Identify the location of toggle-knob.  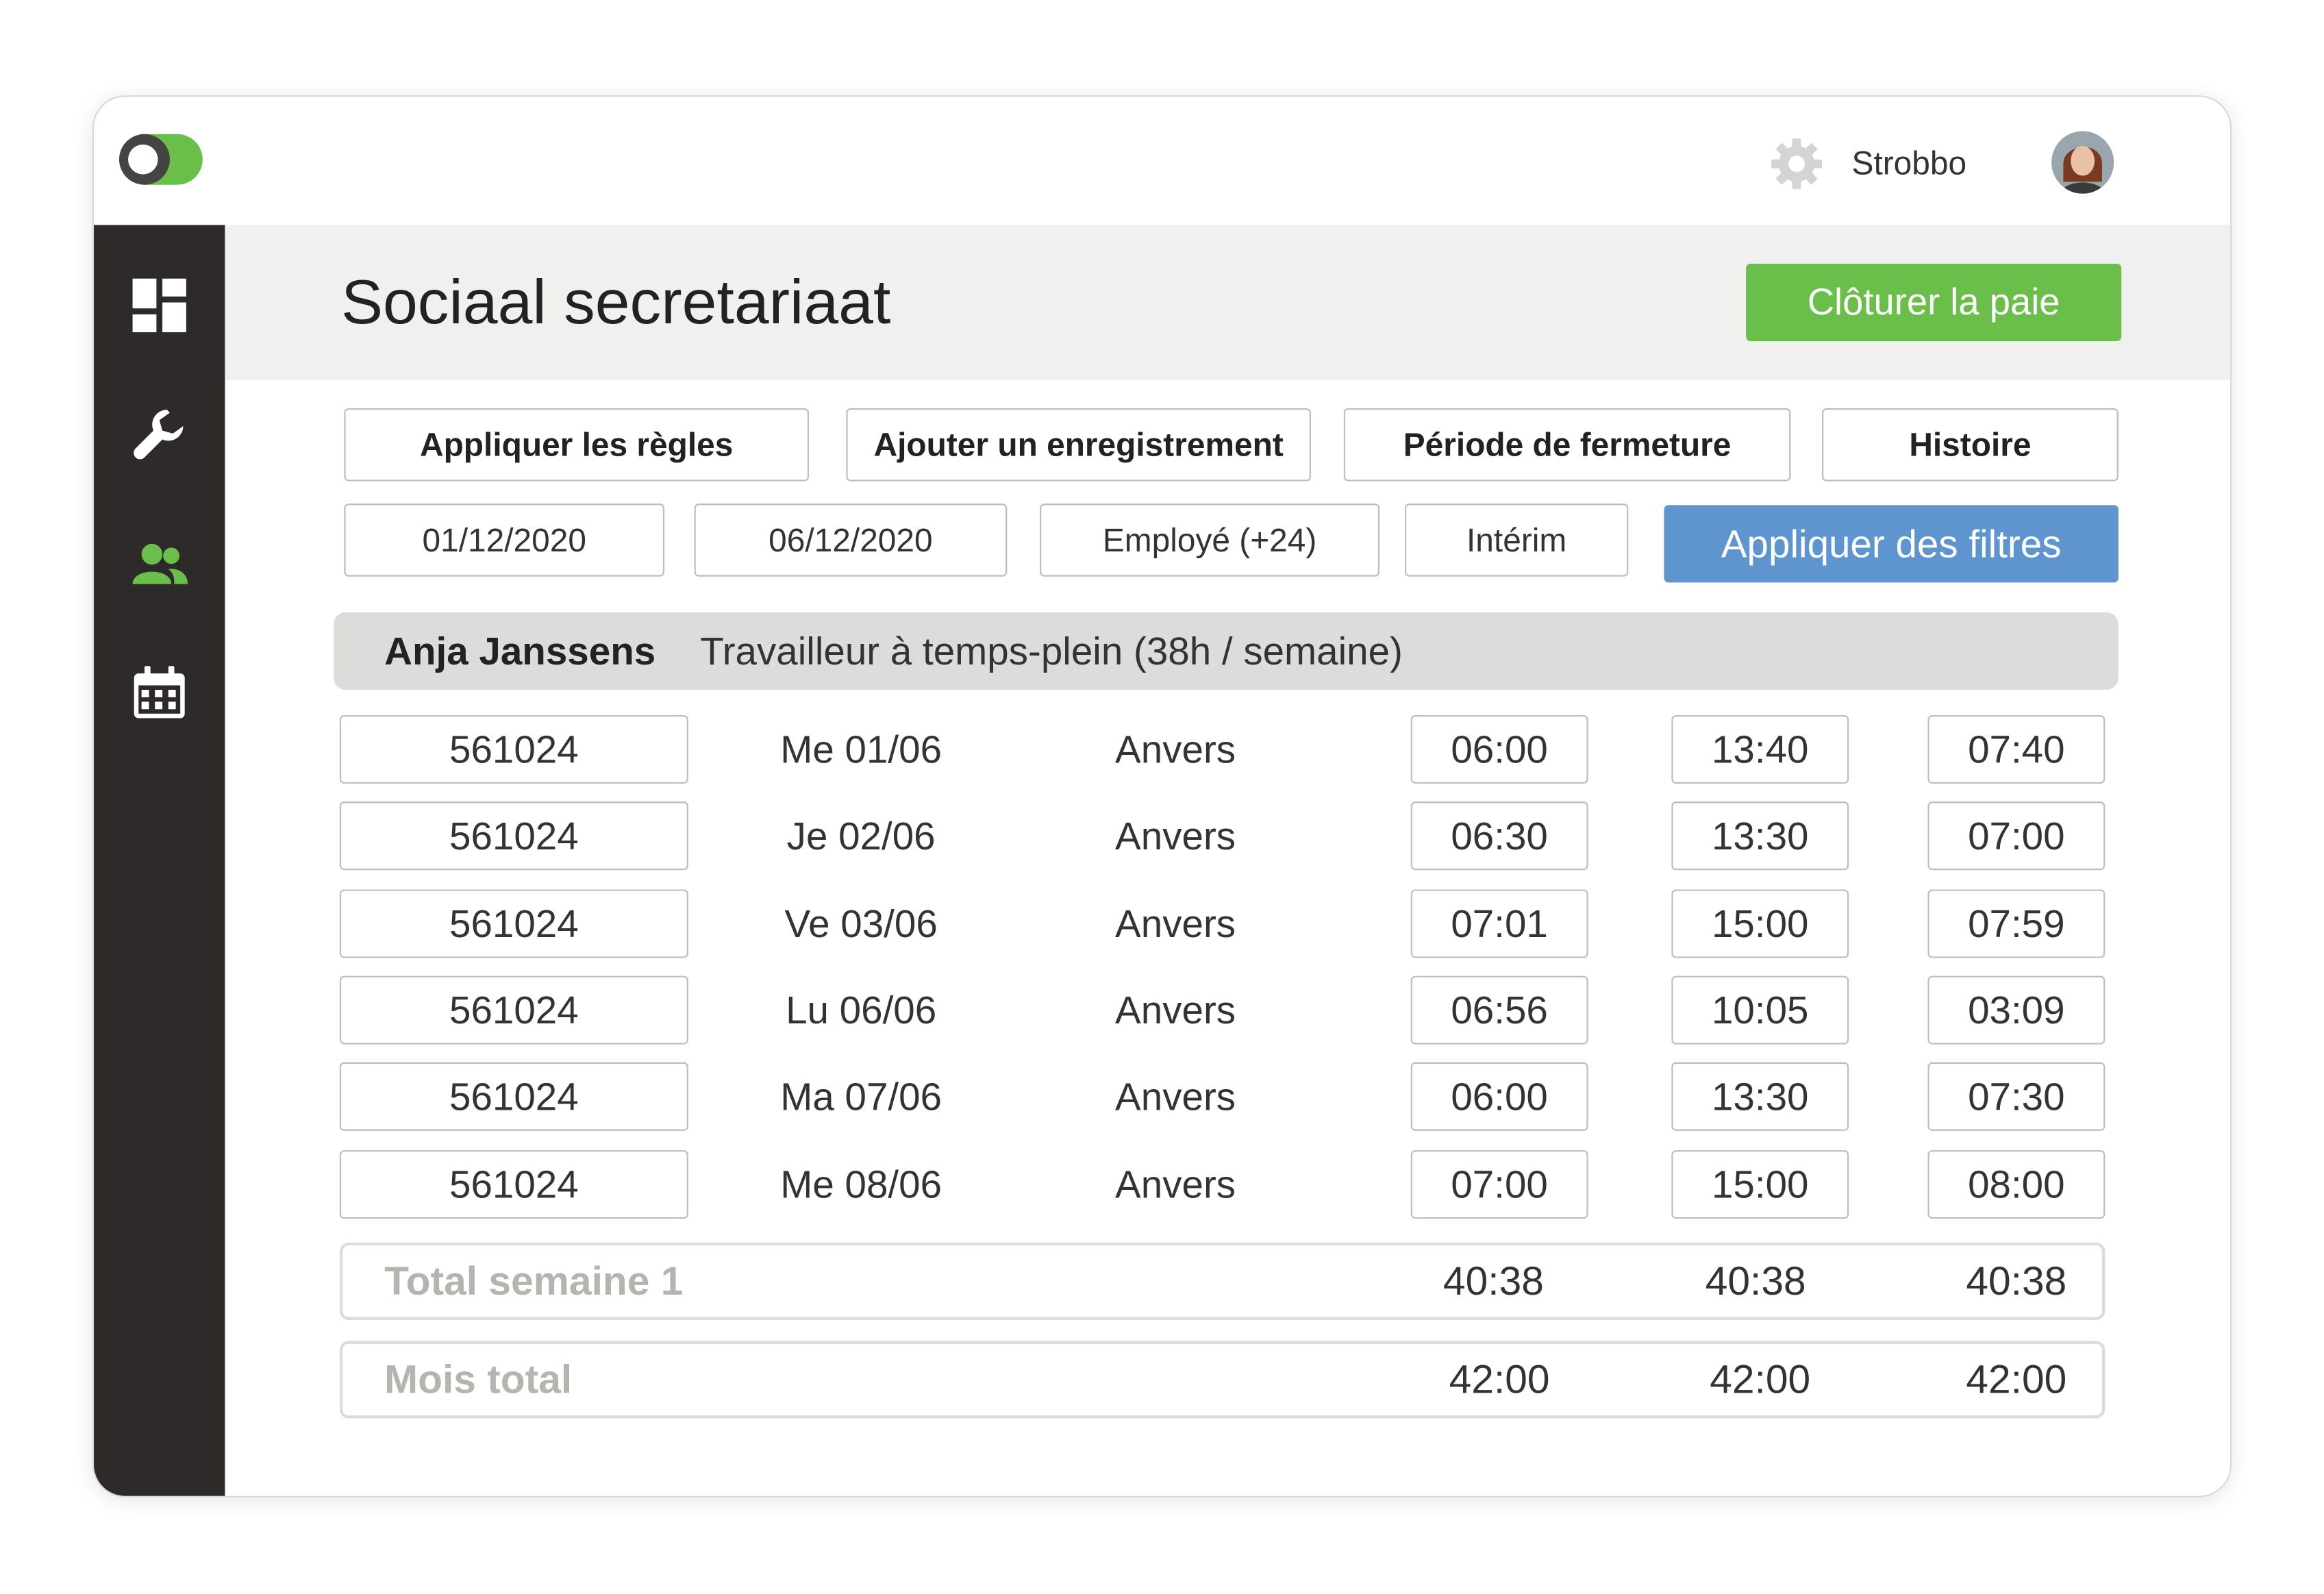
(143, 159).